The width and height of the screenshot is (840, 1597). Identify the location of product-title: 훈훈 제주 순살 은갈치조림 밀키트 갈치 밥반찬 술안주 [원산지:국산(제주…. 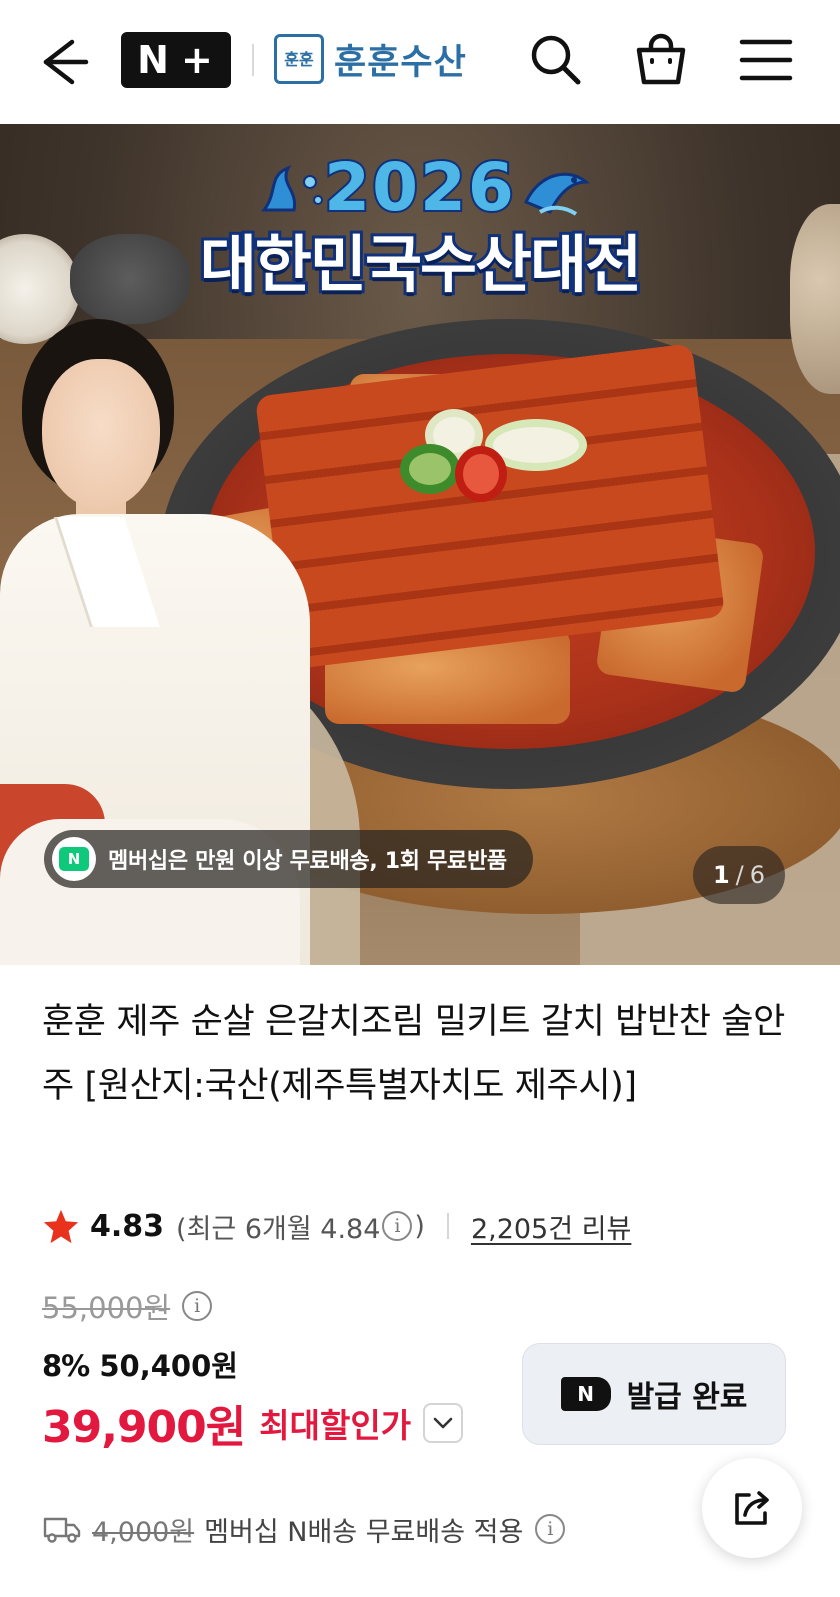
(413, 1054).